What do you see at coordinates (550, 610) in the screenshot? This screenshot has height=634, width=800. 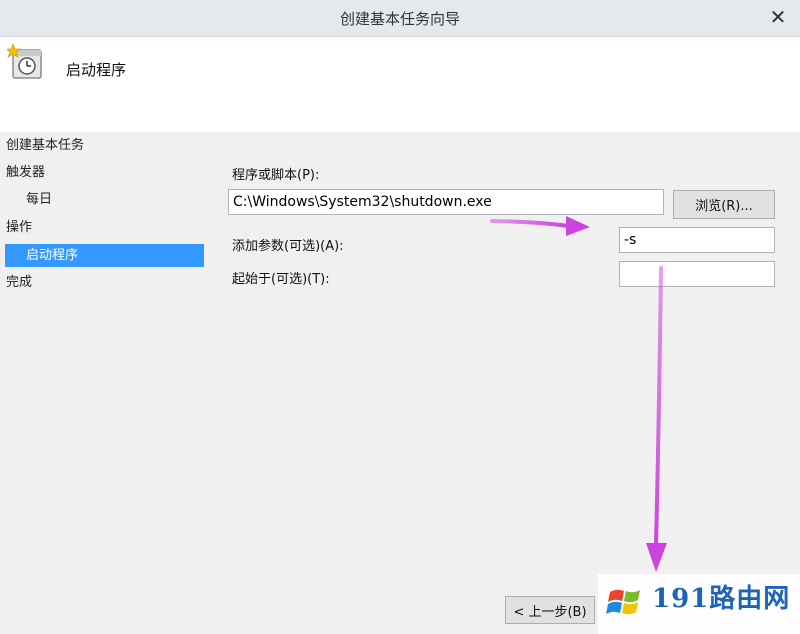 I see `back-button: < 上一步(B)` at bounding box center [550, 610].